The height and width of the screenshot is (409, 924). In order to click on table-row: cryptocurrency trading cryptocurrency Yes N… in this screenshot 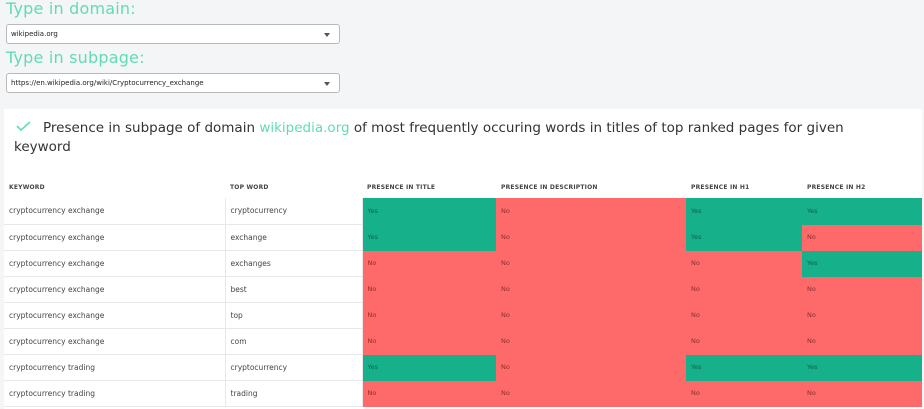, I will do `click(463, 367)`.